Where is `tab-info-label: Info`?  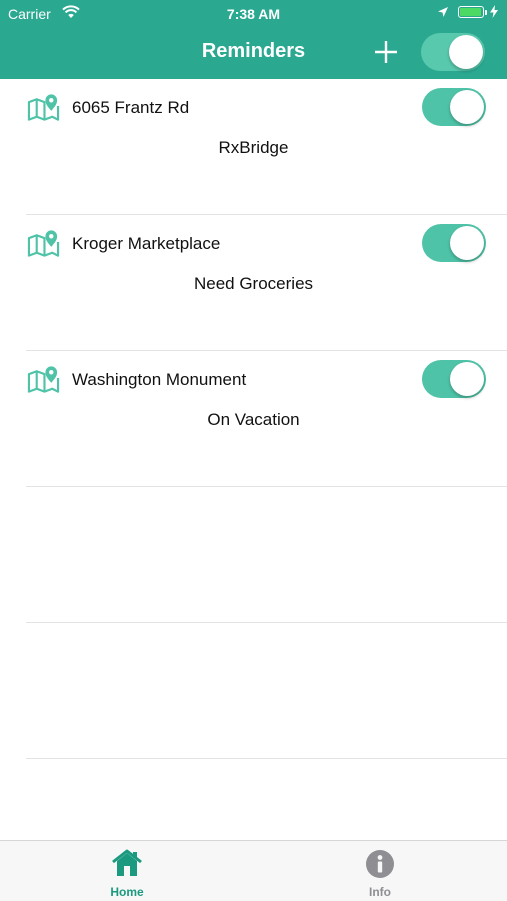
tab-info-label: Info is located at coordinates (380, 892).